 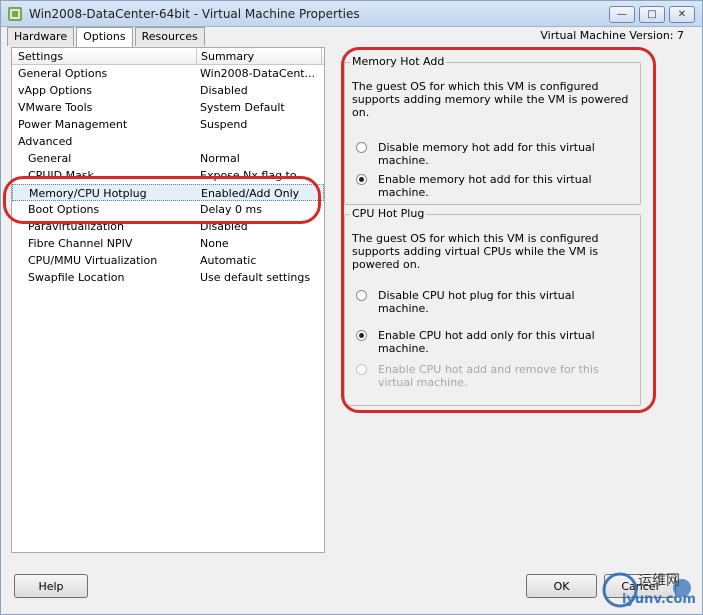 What do you see at coordinates (63, 73) in the screenshot?
I see `row-setting: General Options` at bounding box center [63, 73].